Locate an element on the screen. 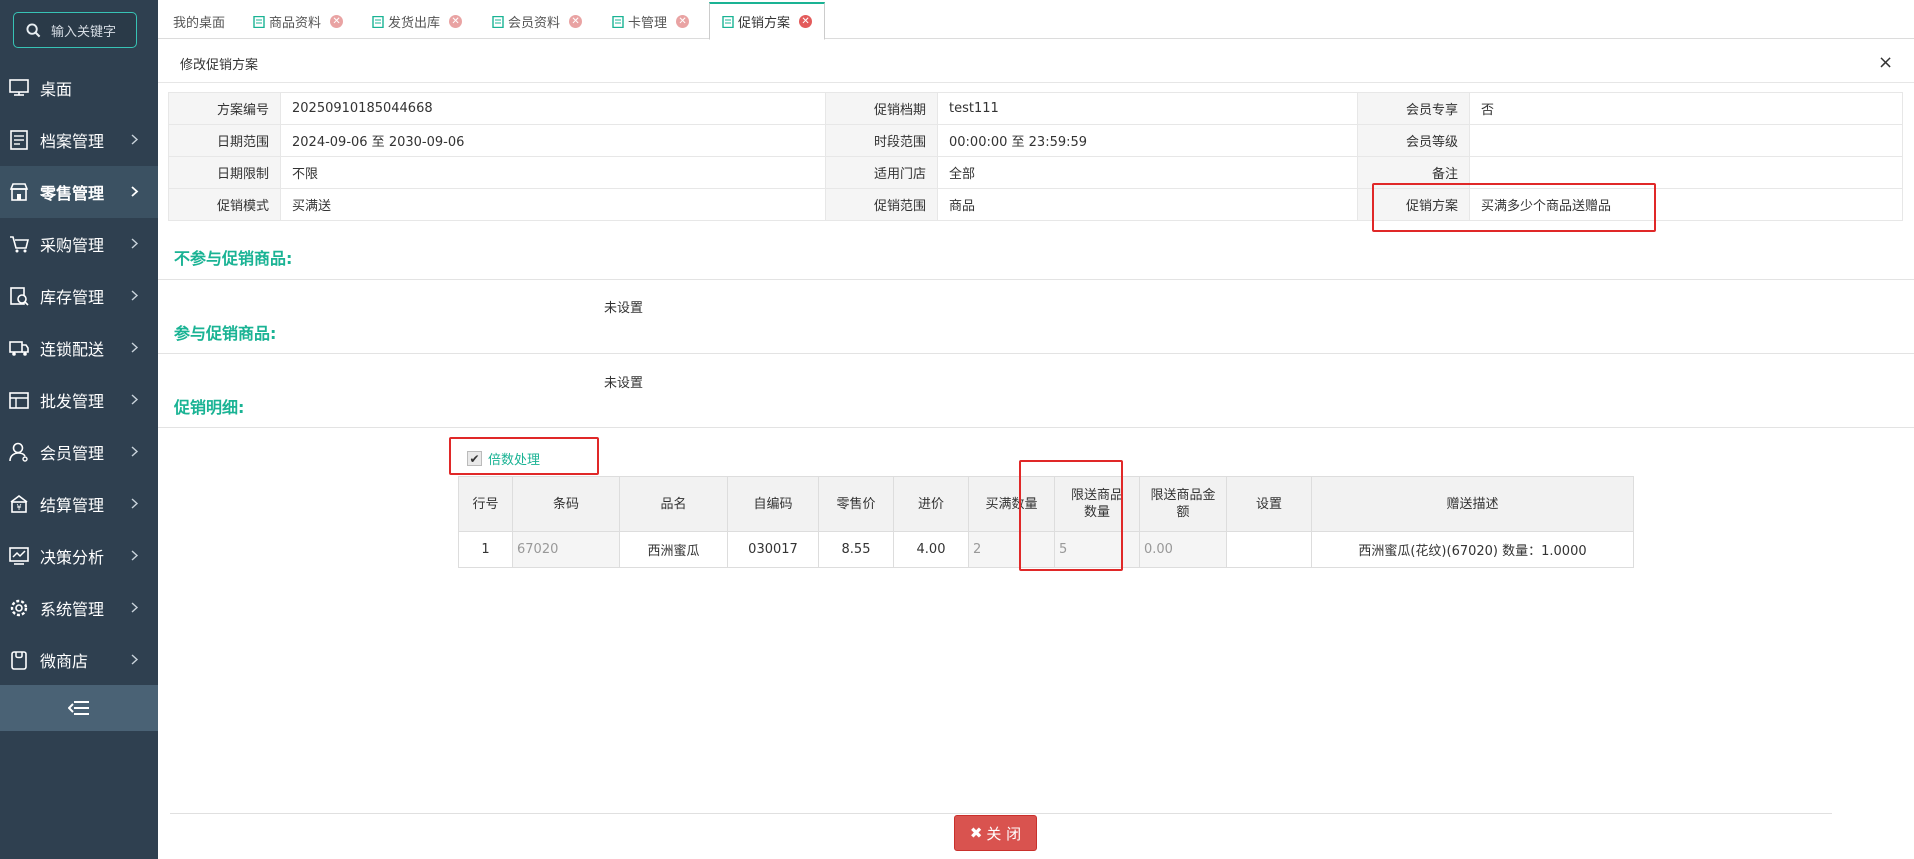  member-icon is located at coordinates (19, 452).